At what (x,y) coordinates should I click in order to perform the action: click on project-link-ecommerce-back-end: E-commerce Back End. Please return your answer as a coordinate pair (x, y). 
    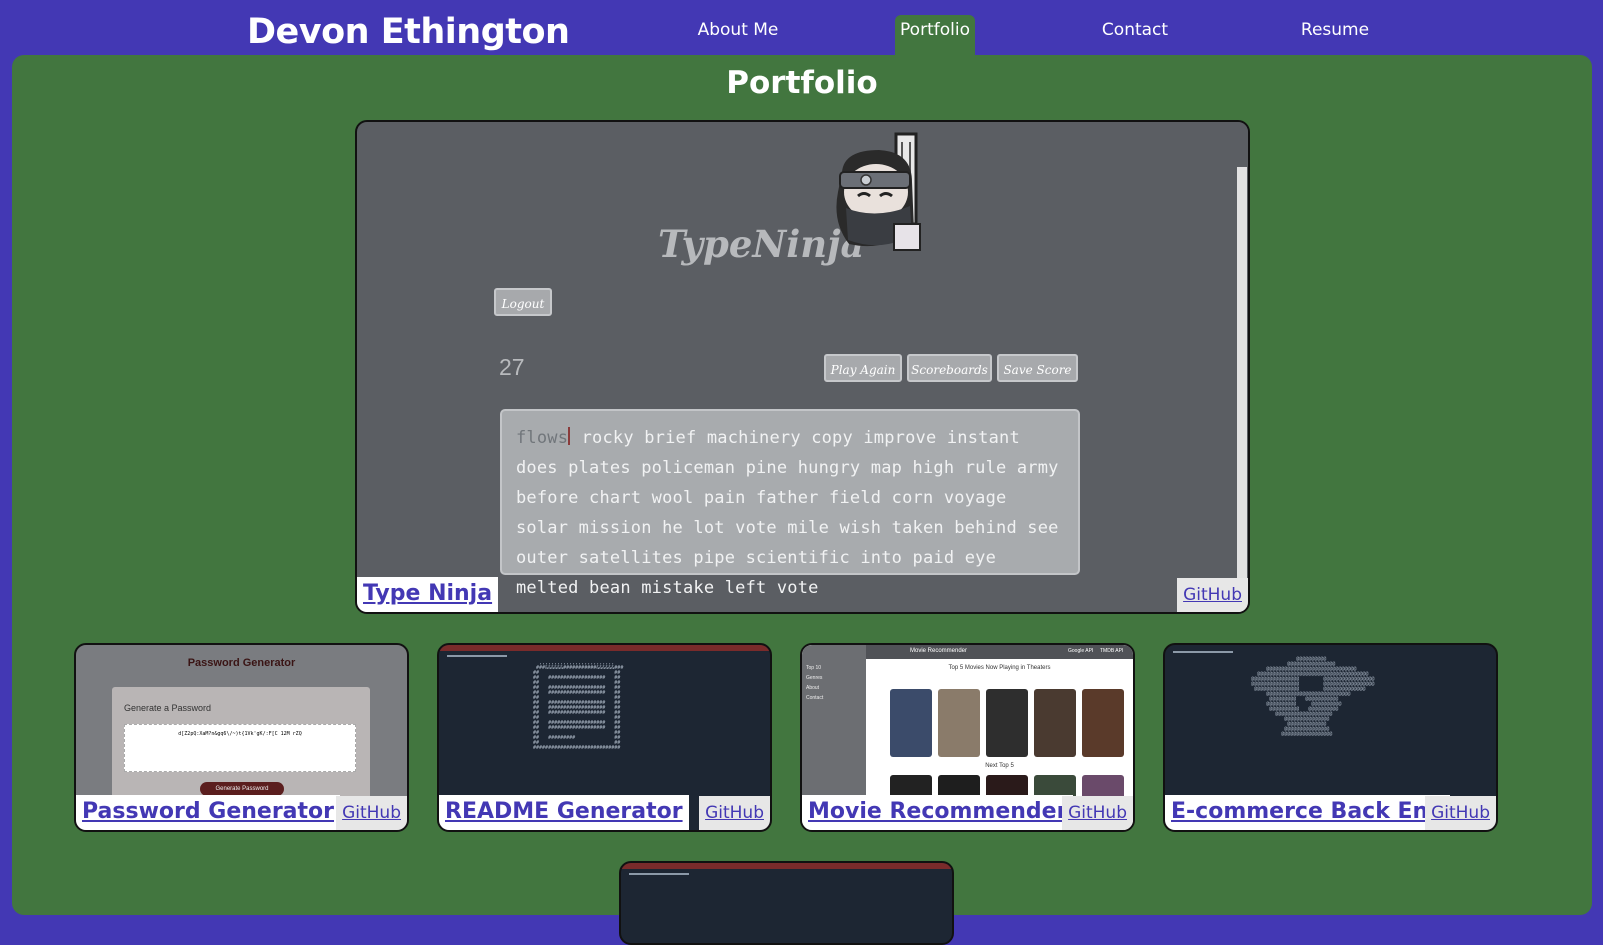
    Looking at the image, I should click on (1307, 812).